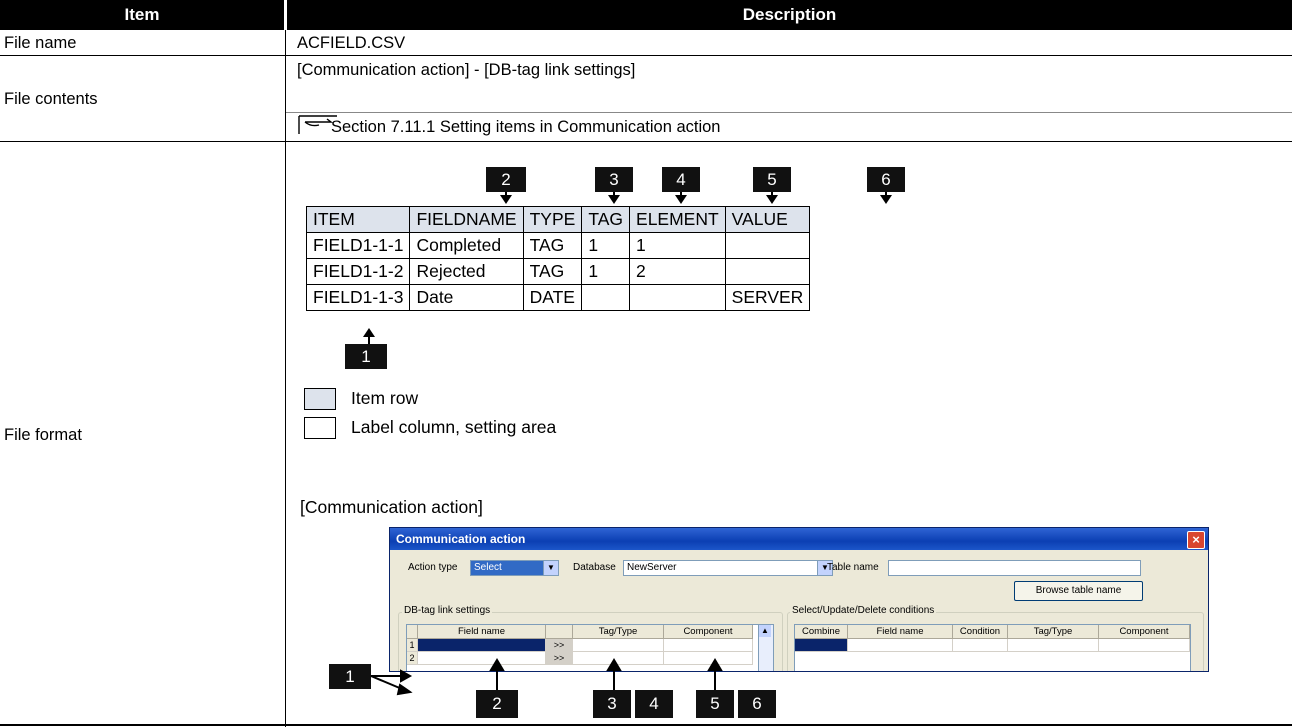 The width and height of the screenshot is (1292, 727). Describe the element at coordinates (715, 704) in the screenshot. I see `badge-5-dialog: 5` at that location.